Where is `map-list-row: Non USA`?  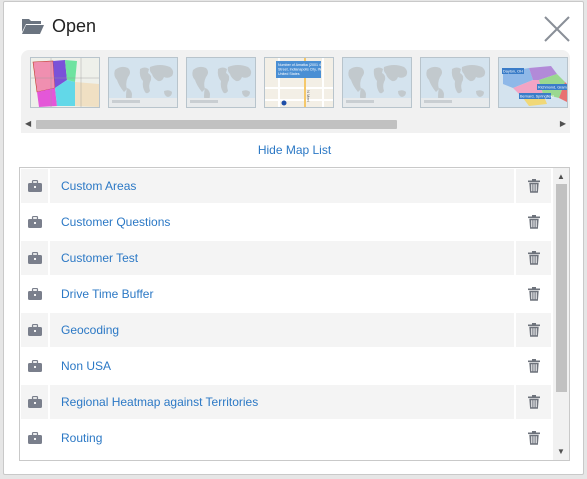 map-list-row: Non USA is located at coordinates (286, 366).